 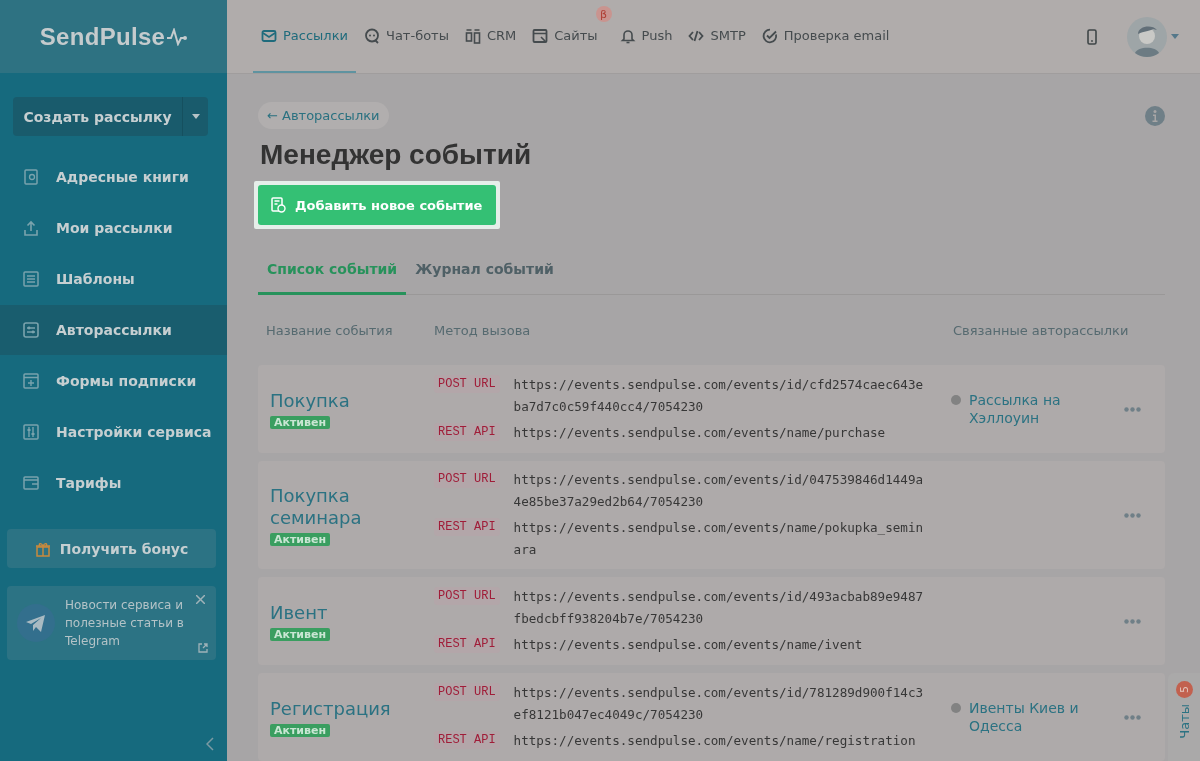 What do you see at coordinates (42, 548) in the screenshot?
I see `gift-icon` at bounding box center [42, 548].